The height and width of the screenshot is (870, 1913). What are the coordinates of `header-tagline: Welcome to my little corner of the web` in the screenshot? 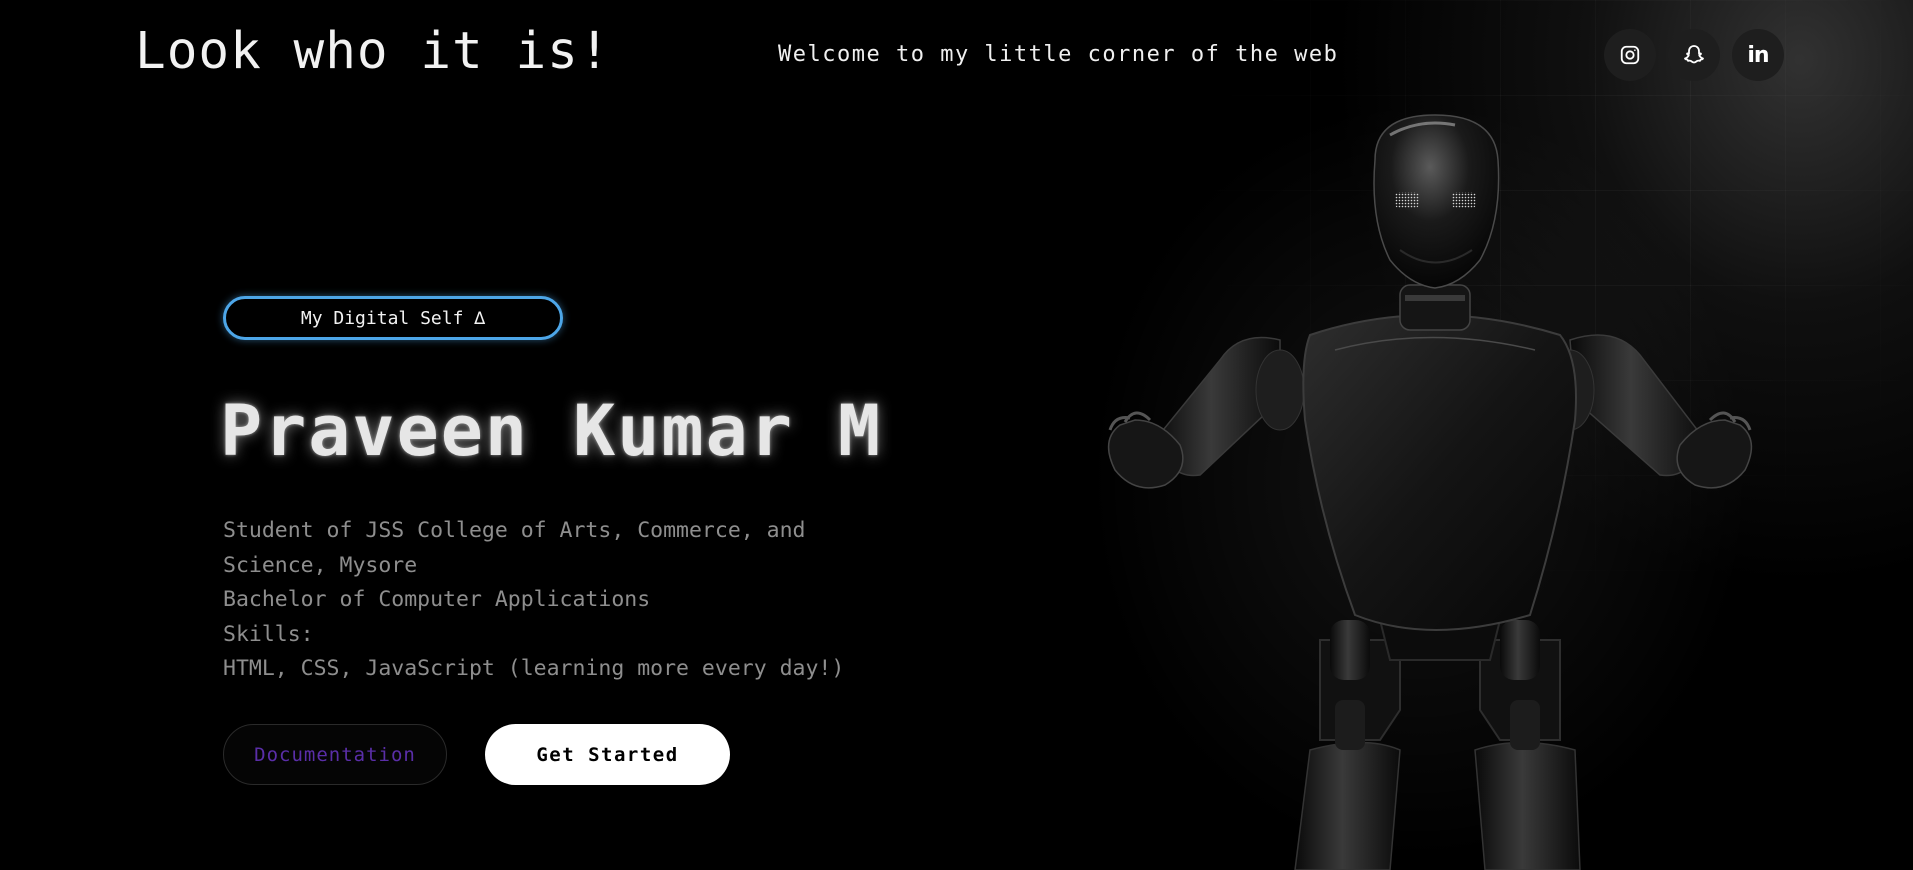 It's located at (1058, 54).